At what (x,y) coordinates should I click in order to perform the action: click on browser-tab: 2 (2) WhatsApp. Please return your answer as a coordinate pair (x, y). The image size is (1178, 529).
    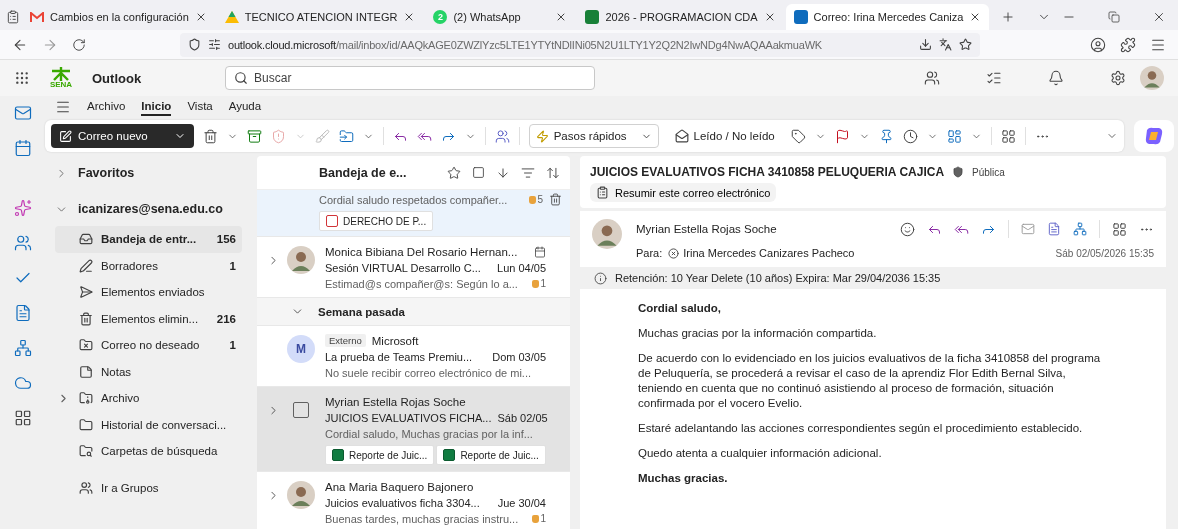
    Looking at the image, I should click on (500, 17).